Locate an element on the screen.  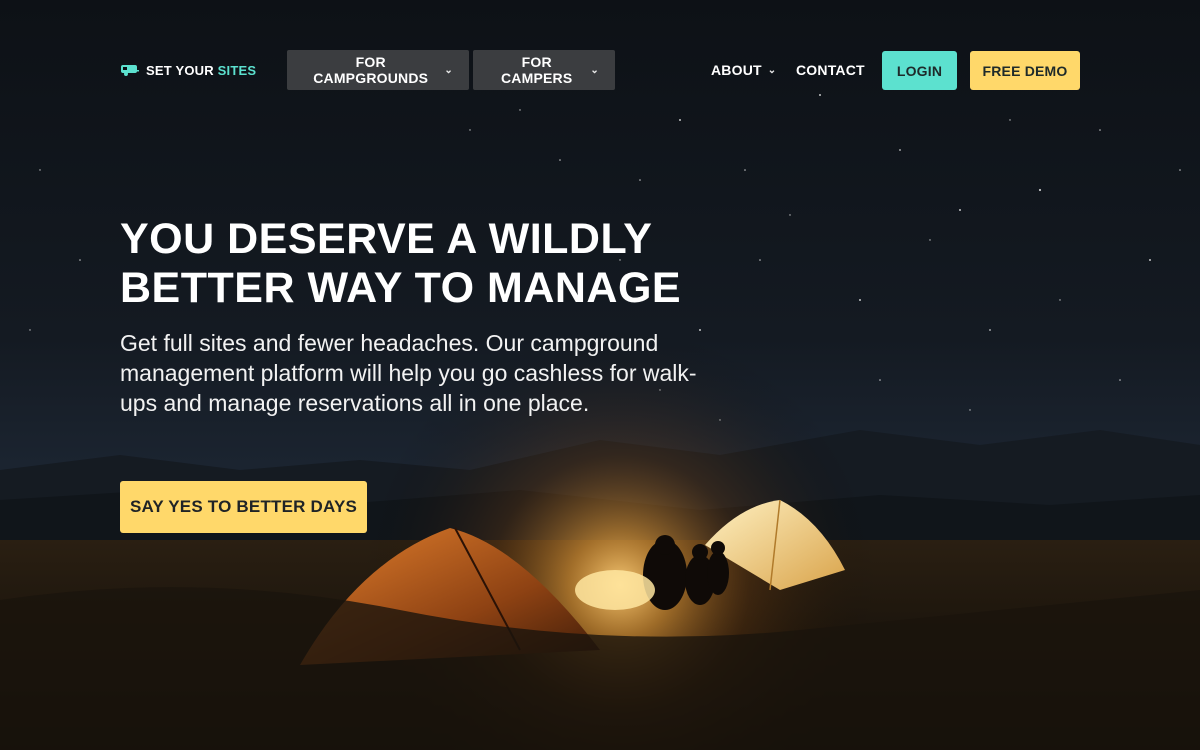
contact-link: CONTACT is located at coordinates (830, 70).